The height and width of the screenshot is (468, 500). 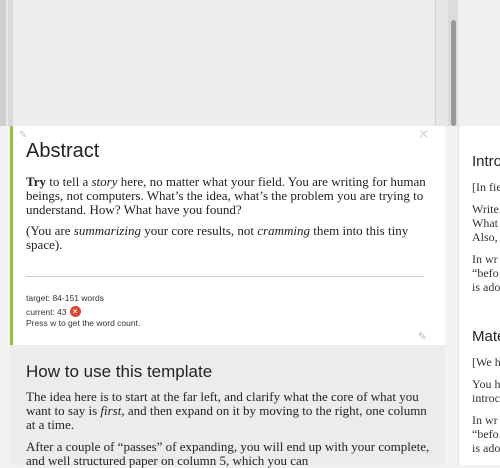 What do you see at coordinates (65, 298) in the screenshot?
I see `word-count-target: target: 84-151 words` at bounding box center [65, 298].